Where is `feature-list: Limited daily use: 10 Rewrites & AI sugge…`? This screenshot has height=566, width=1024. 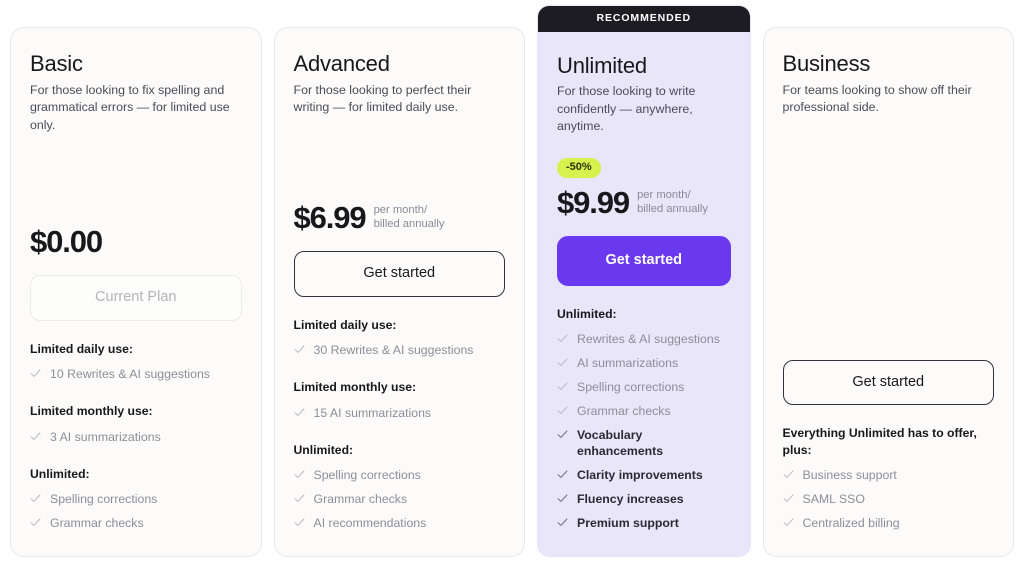 feature-list: Limited daily use: 10 Rewrites & AI sugge… is located at coordinates (136, 438).